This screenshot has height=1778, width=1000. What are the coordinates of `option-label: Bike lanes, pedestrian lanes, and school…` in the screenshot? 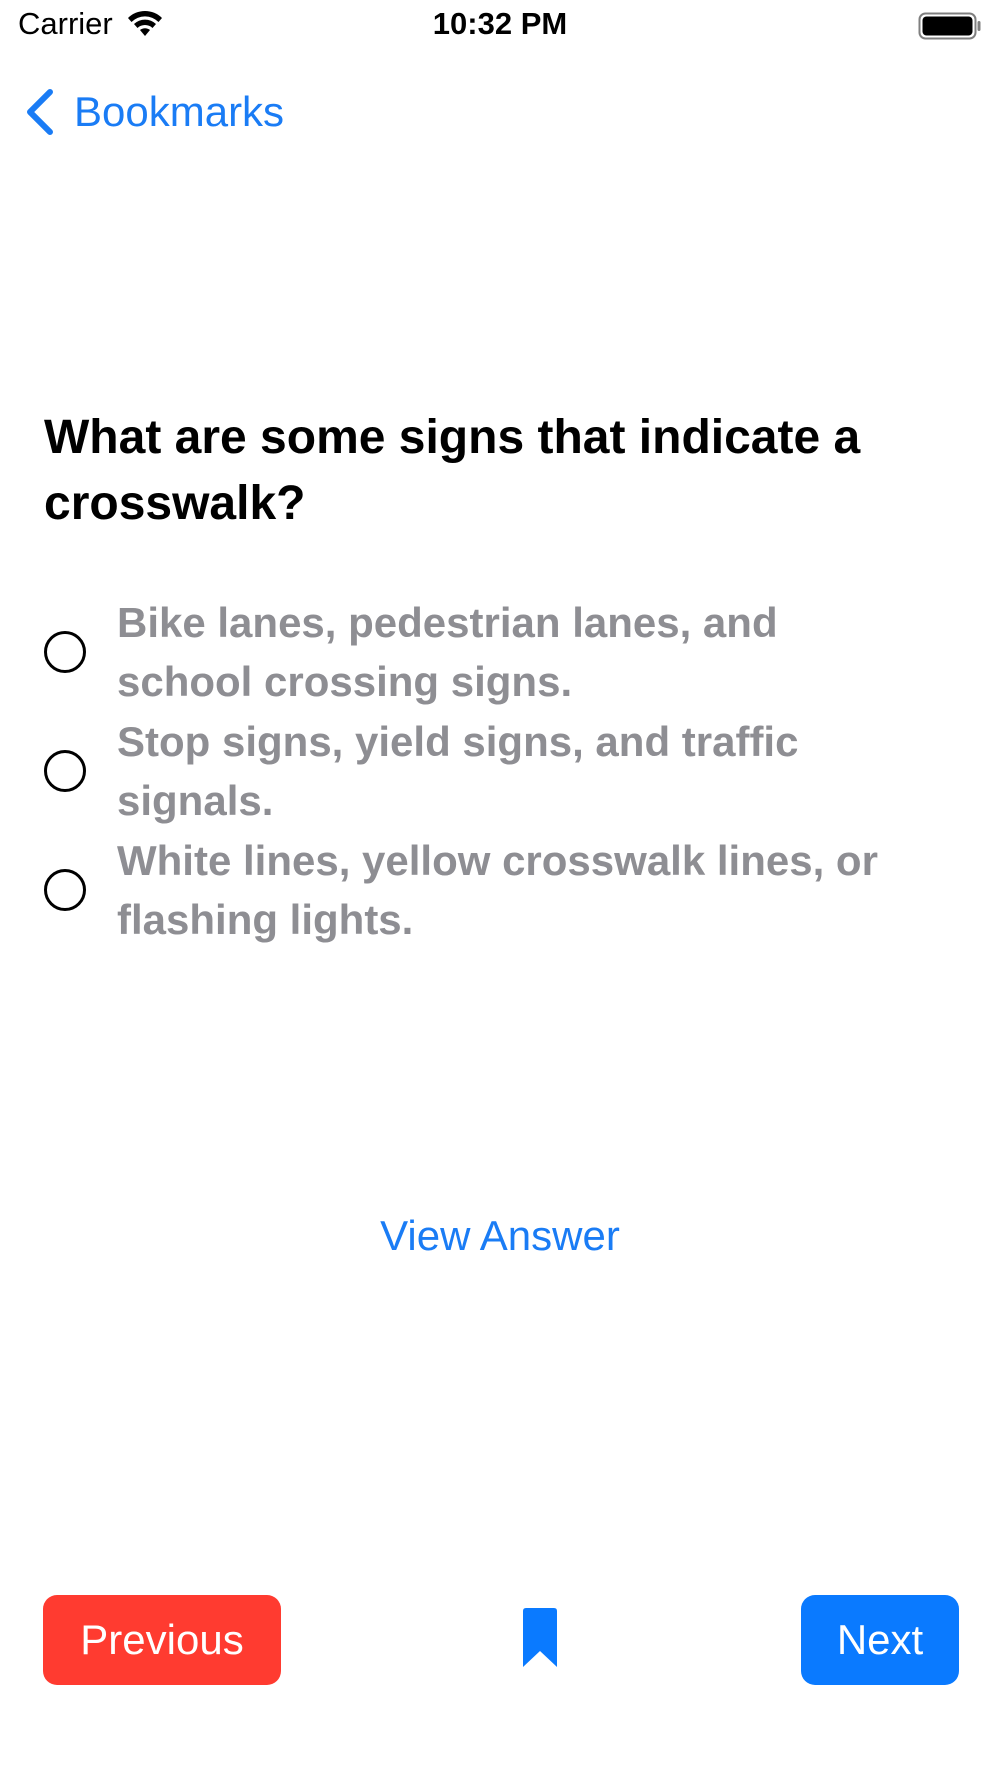 It's located at (447, 651).